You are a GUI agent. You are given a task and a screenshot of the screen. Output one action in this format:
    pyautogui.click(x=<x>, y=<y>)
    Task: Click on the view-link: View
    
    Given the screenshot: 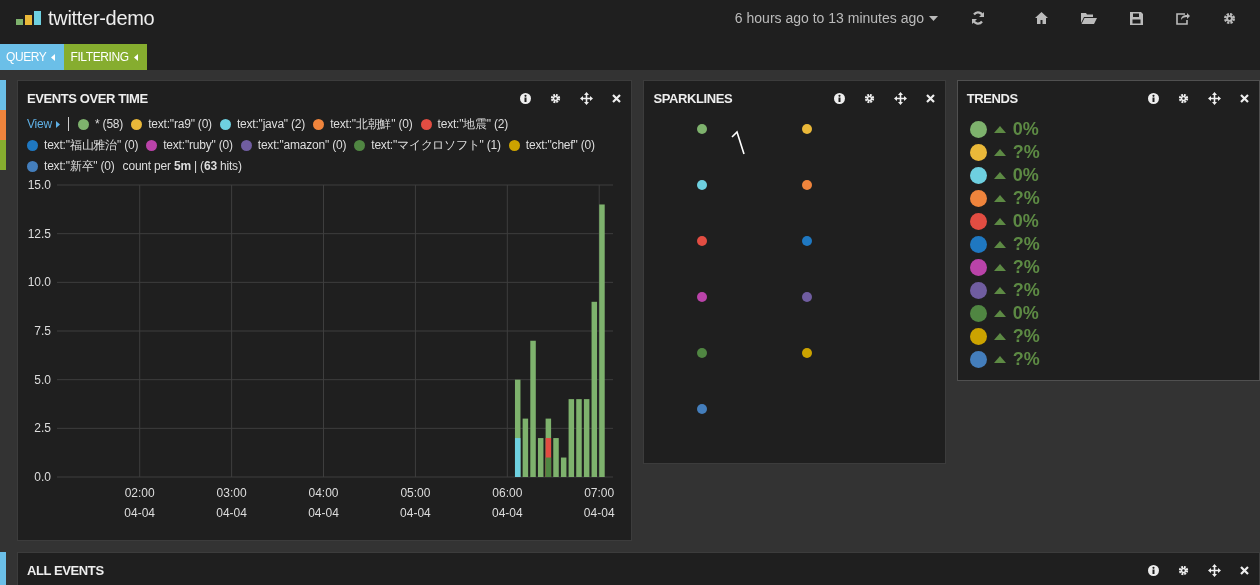 What is the action you would take?
    pyautogui.click(x=43, y=124)
    